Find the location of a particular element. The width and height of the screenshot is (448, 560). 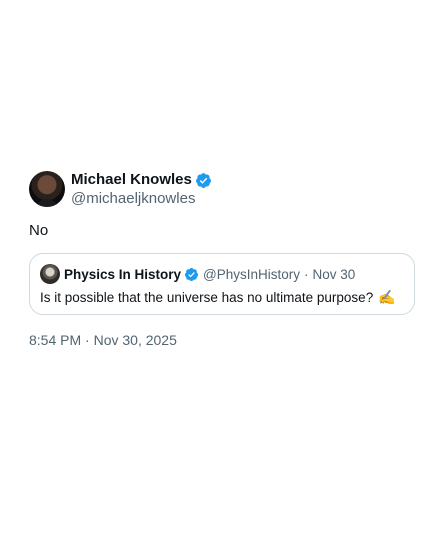

verified-badge-icon is located at coordinates (203, 180).